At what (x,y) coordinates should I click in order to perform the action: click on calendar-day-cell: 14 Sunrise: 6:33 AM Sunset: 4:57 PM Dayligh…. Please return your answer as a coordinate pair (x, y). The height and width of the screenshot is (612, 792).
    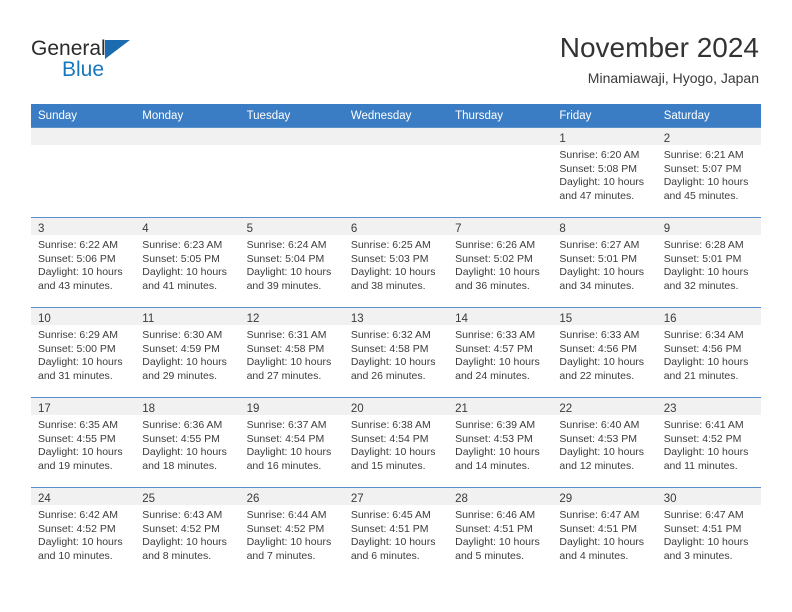
    Looking at the image, I should click on (500, 352).